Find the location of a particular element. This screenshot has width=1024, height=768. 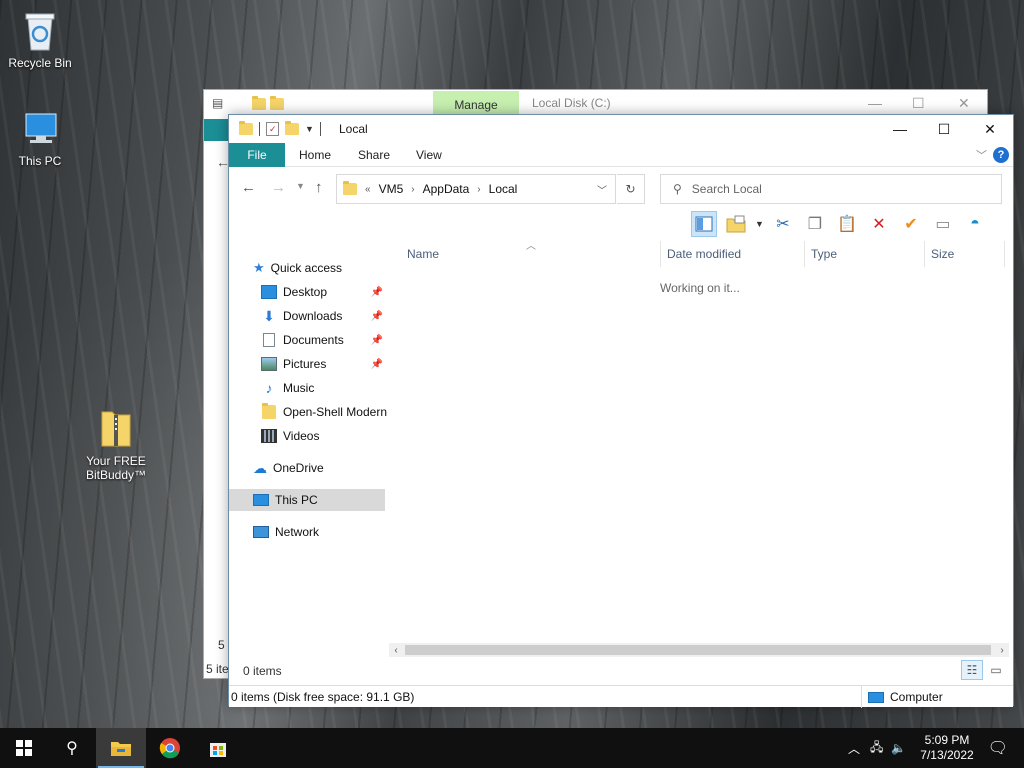

nav-documents: Documents 📌 is located at coordinates (323, 340).